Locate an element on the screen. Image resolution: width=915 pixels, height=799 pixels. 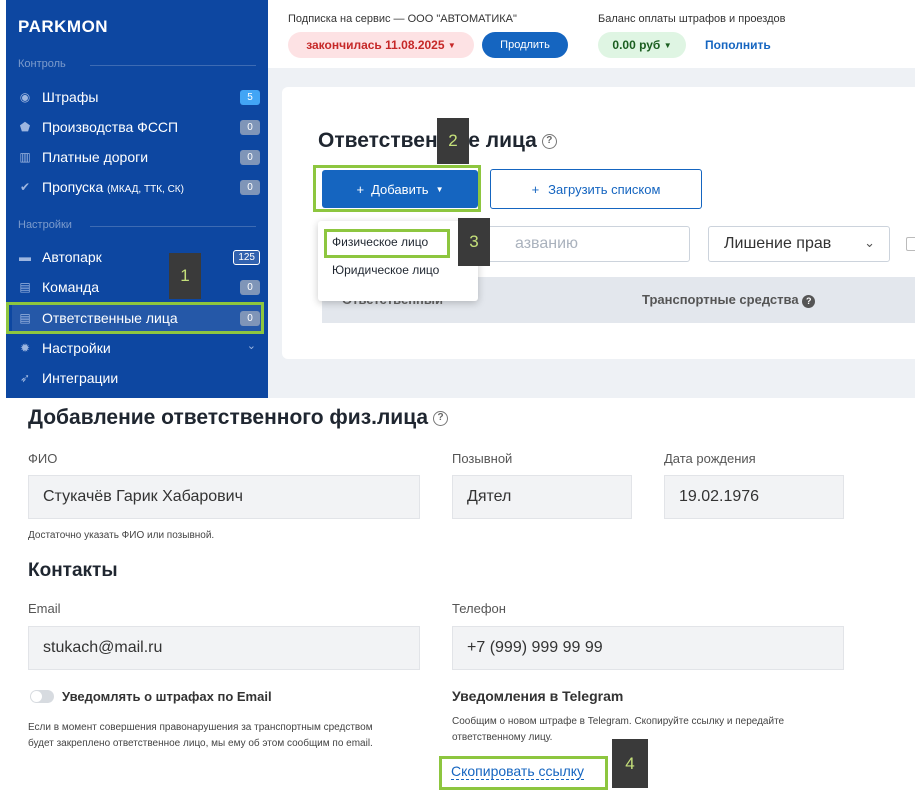
callsign-field: Дятел is located at coordinates (542, 497).